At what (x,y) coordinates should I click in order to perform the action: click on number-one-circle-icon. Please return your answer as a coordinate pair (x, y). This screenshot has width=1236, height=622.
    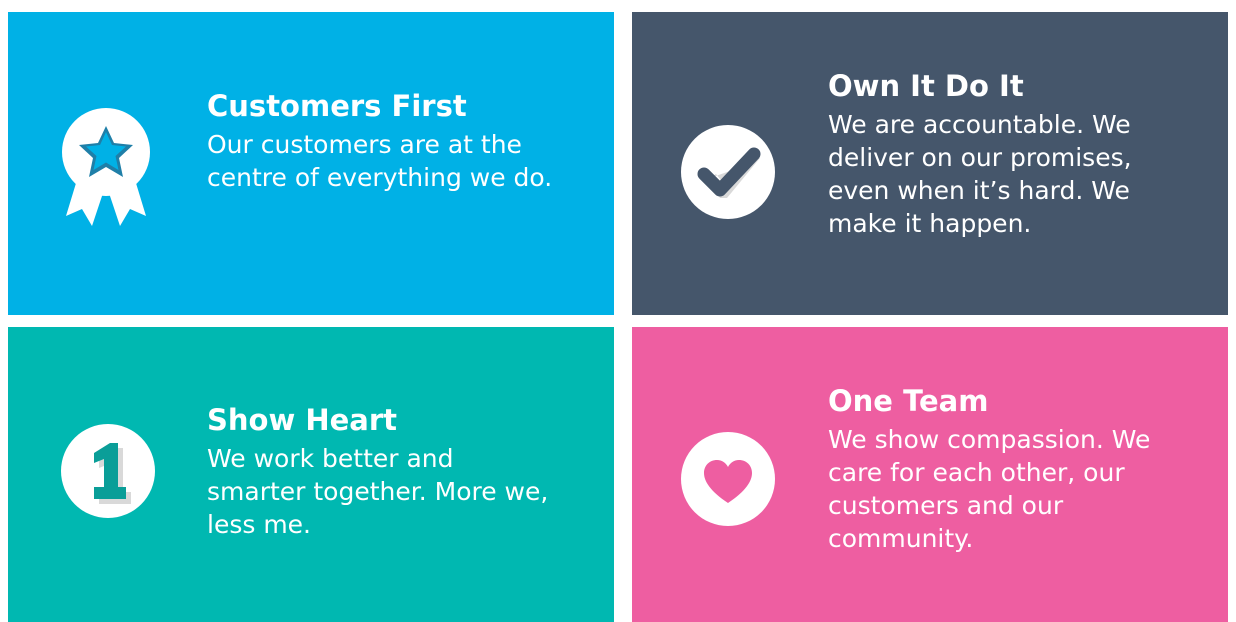
    Looking at the image, I should click on (108, 471).